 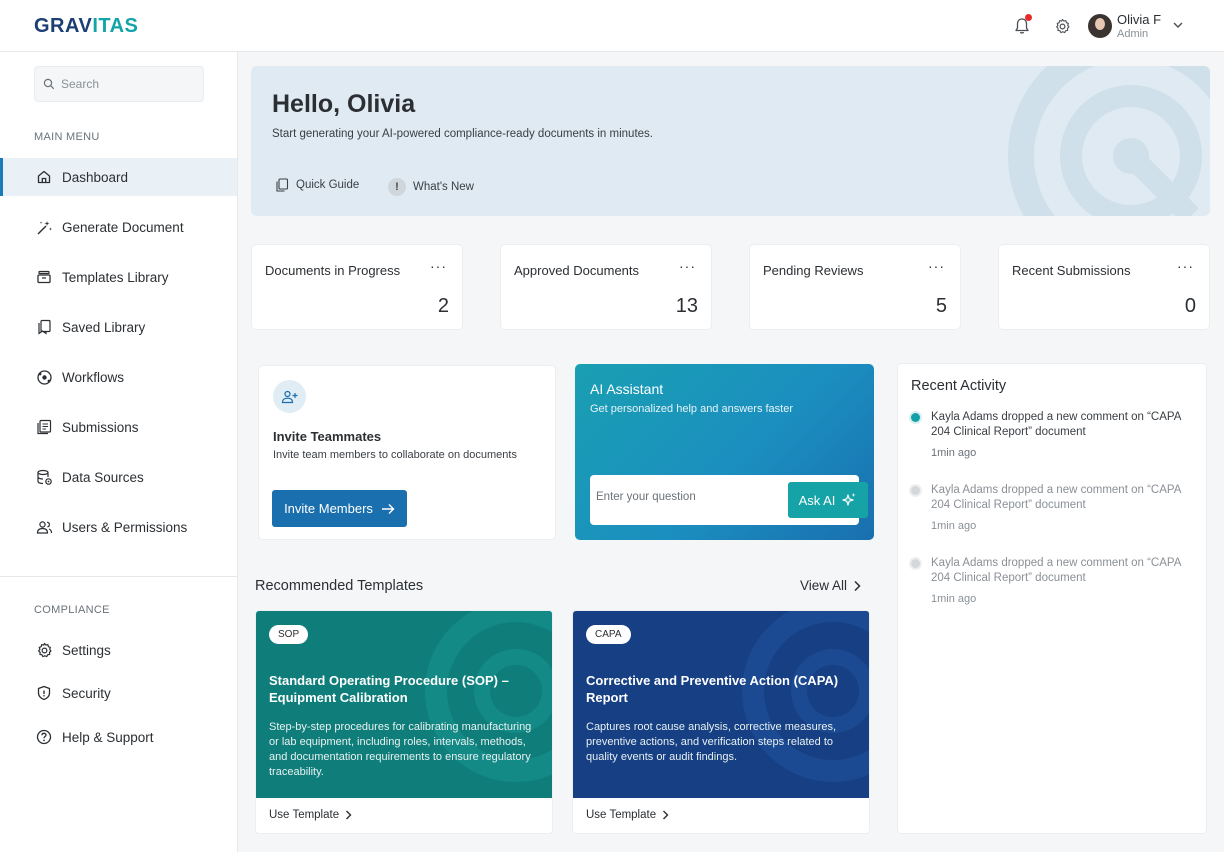 I want to click on sidebar-item-label: Help & Support, so click(x=108, y=737).